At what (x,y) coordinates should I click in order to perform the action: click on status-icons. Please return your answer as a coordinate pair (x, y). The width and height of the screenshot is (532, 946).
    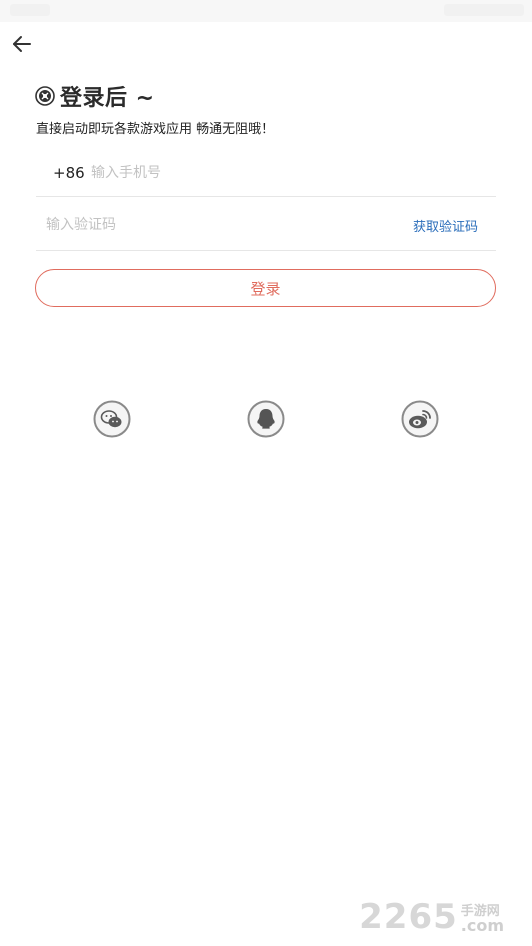
    Looking at the image, I should click on (484, 10).